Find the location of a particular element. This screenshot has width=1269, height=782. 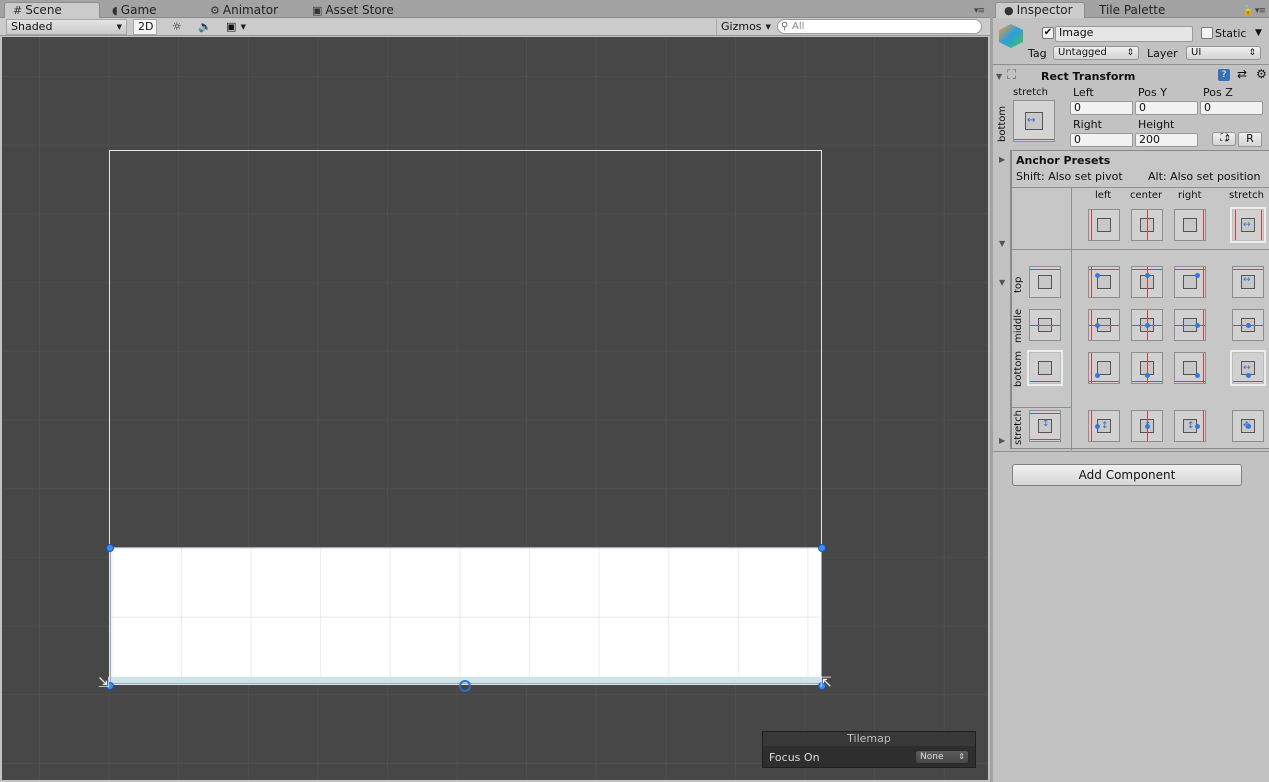

pivot-handle is located at coordinates (465, 686).